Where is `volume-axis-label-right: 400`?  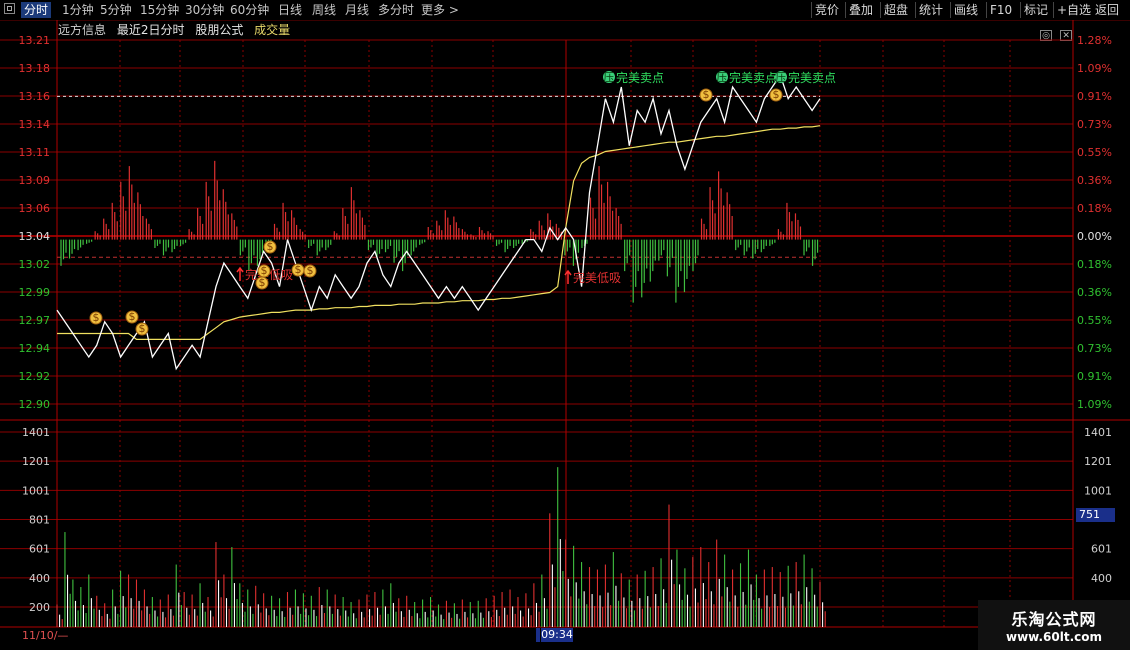 volume-axis-label-right: 400 is located at coordinates (1101, 578).